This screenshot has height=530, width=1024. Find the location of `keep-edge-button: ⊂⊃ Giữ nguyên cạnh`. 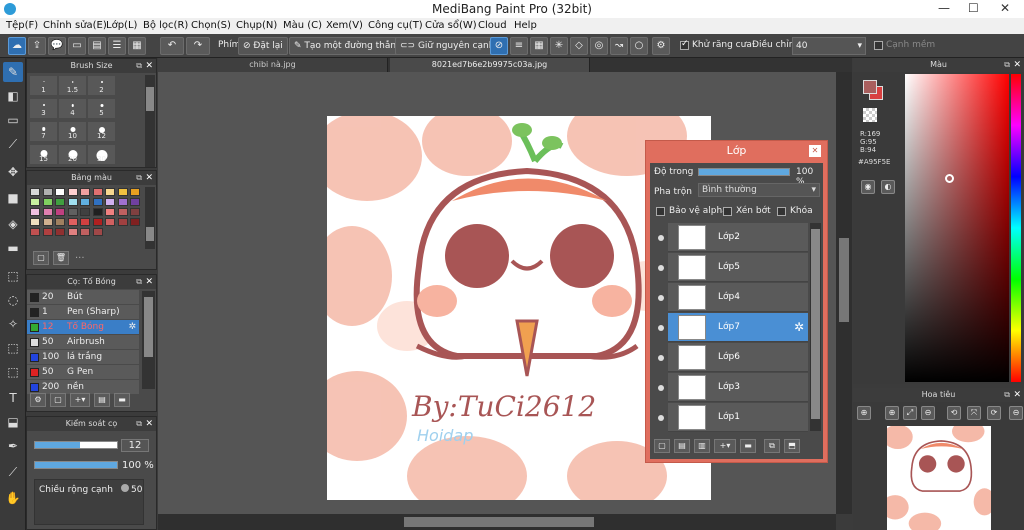

keep-edge-button: ⊂⊃ Giữ nguyên cạnh is located at coordinates (447, 46).